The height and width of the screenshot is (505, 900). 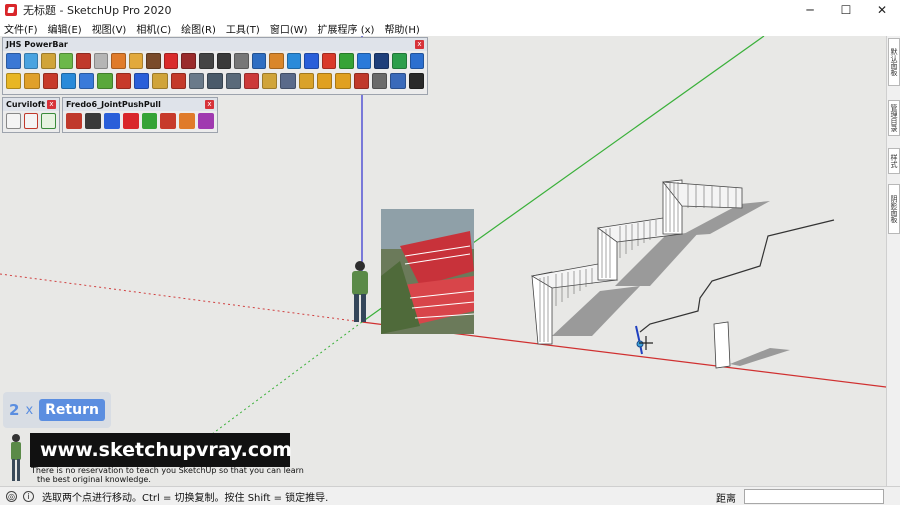 I want to click on toolbar-header: Fredo6_JointPushPull x, so click(x=140, y=104).